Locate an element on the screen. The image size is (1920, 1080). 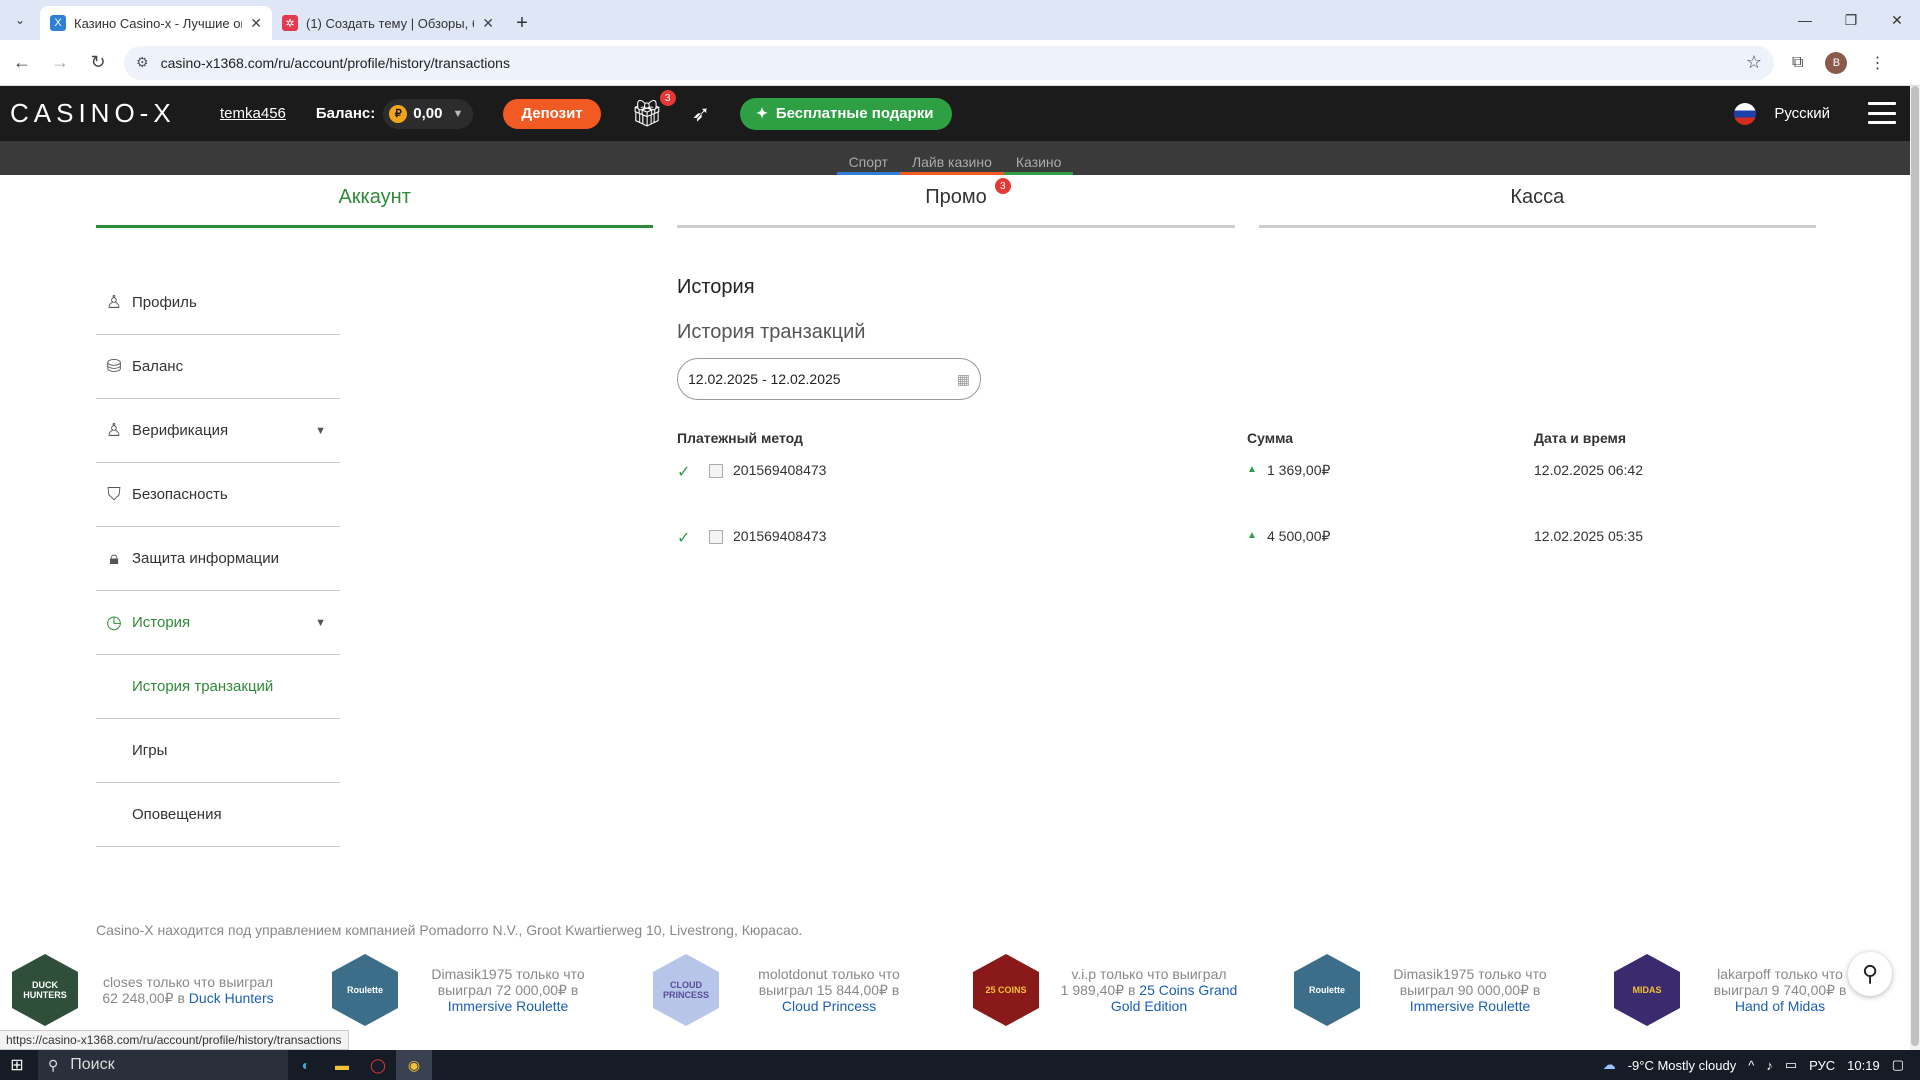
taskbar-search-label: Поиск is located at coordinates (92, 1064).